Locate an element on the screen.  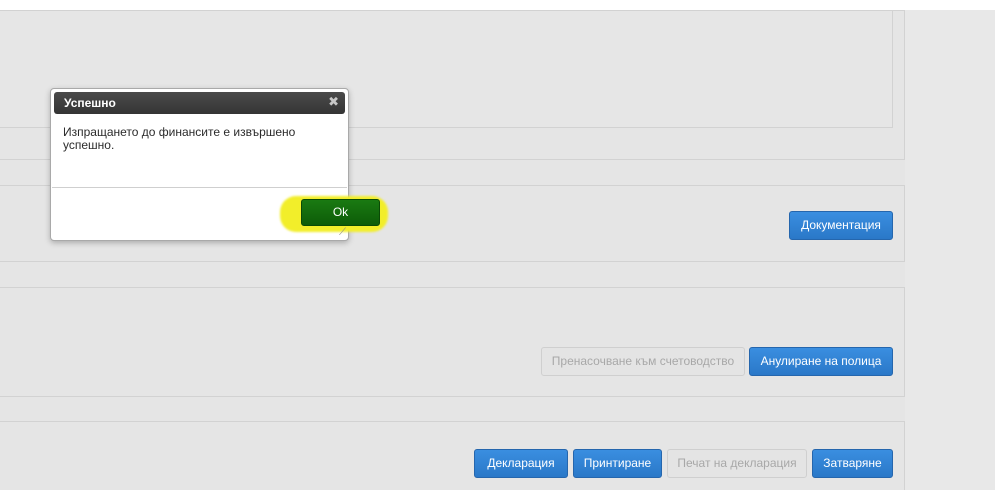
print-declaration-button: Печат на декларация is located at coordinates (737, 463).